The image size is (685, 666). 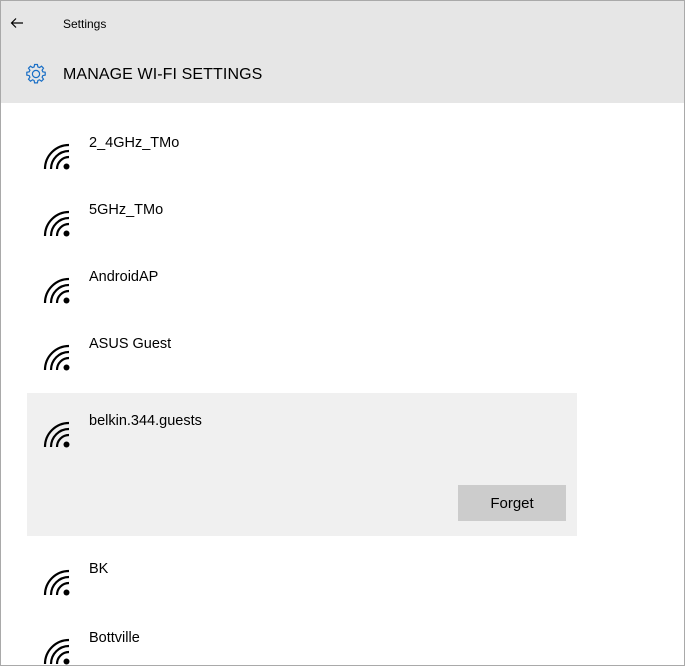 What do you see at coordinates (512, 503) in the screenshot?
I see `forget-button: Forget` at bounding box center [512, 503].